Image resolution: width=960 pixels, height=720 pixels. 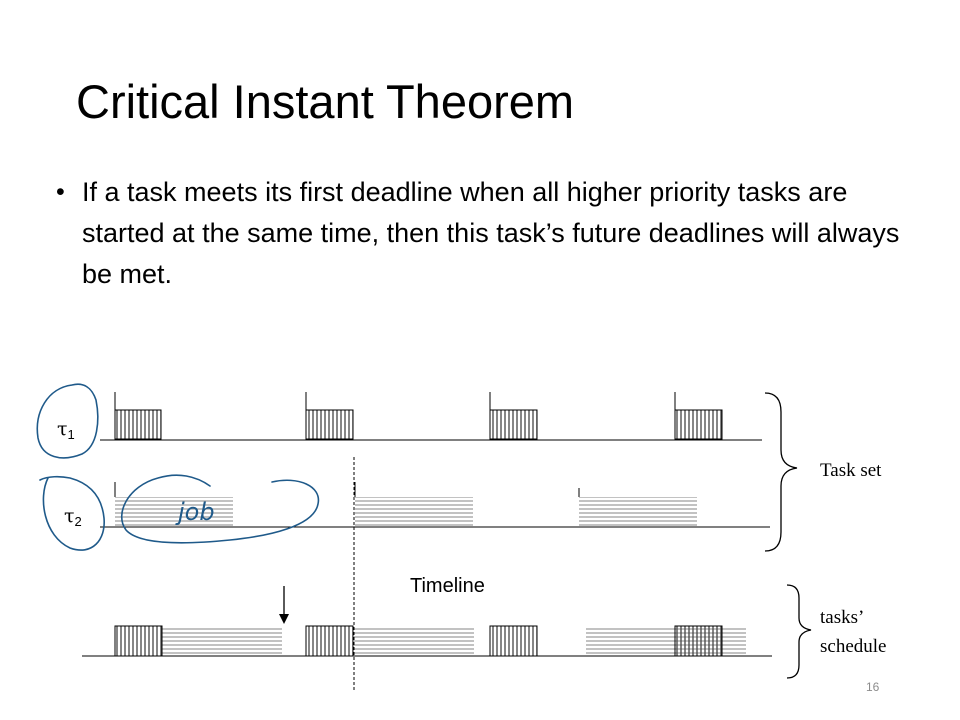 What do you see at coordinates (851, 470) in the screenshot?
I see `task-set-label: Task set` at bounding box center [851, 470].